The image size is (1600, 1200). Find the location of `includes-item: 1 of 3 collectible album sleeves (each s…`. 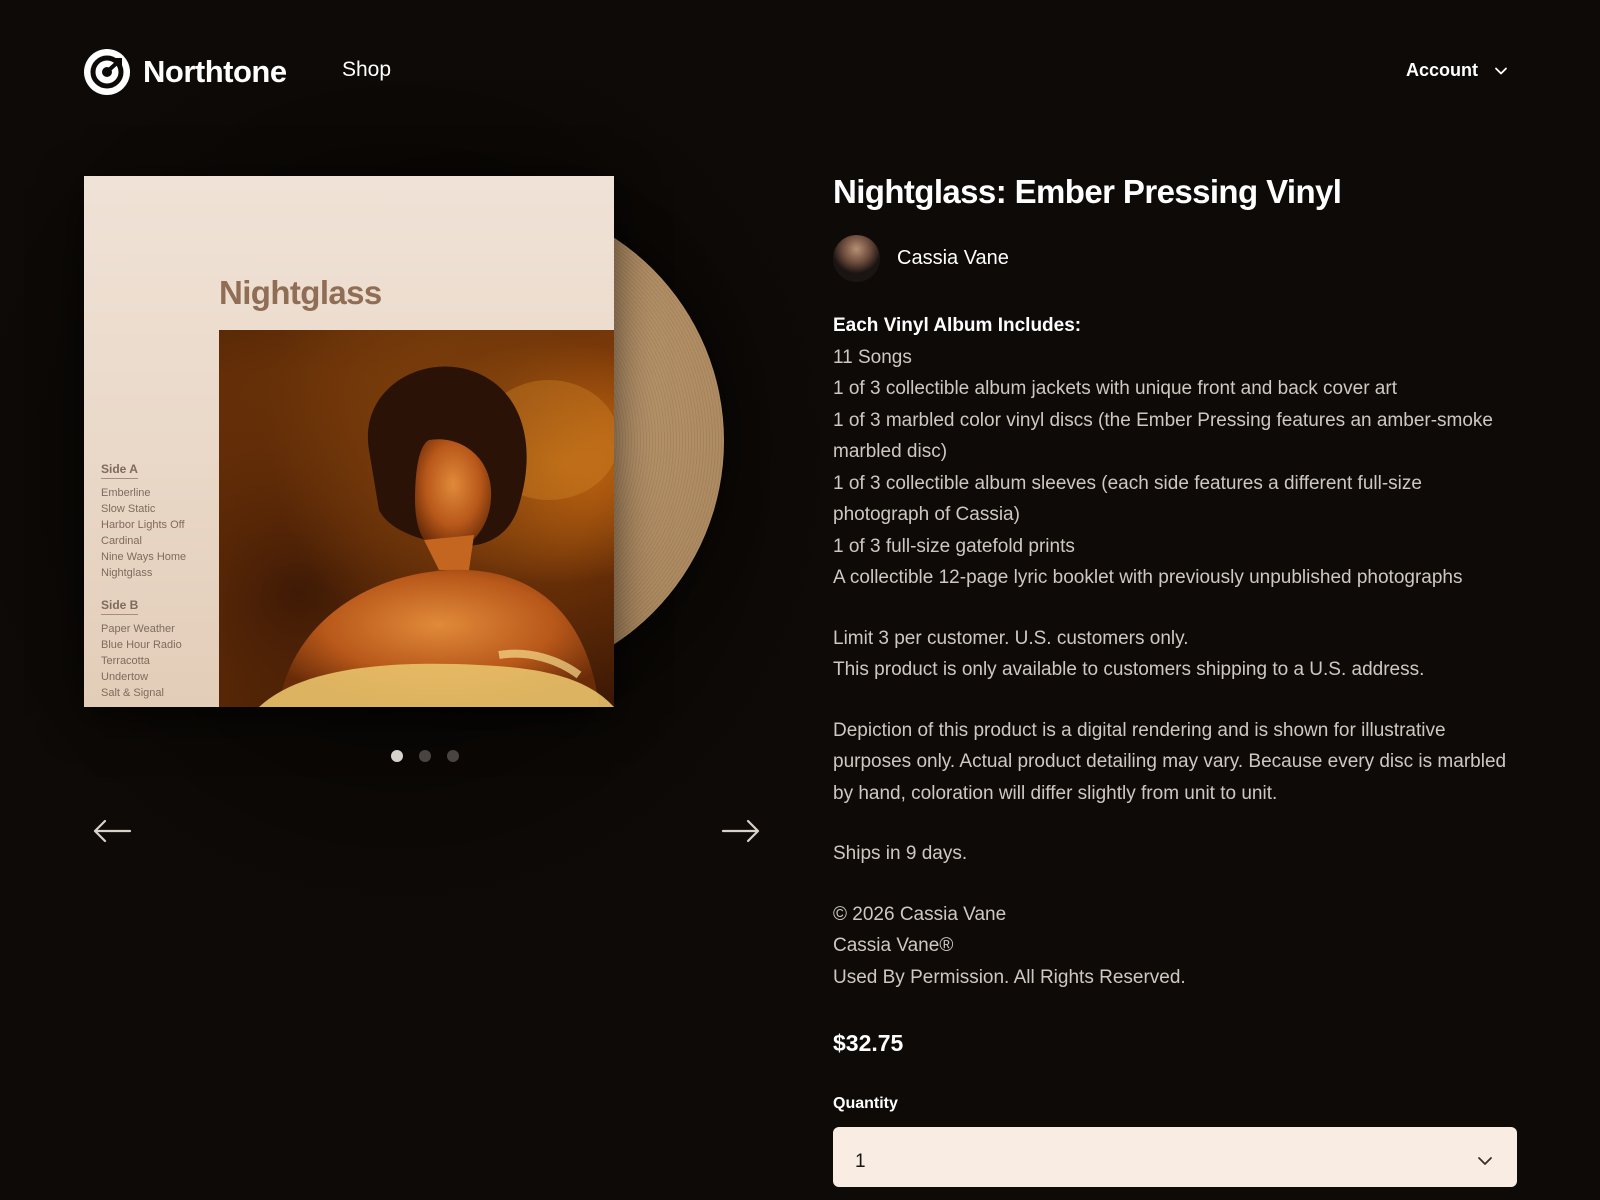

includes-item: 1 of 3 collectible album sleeves (each s… is located at coordinates (1127, 499).